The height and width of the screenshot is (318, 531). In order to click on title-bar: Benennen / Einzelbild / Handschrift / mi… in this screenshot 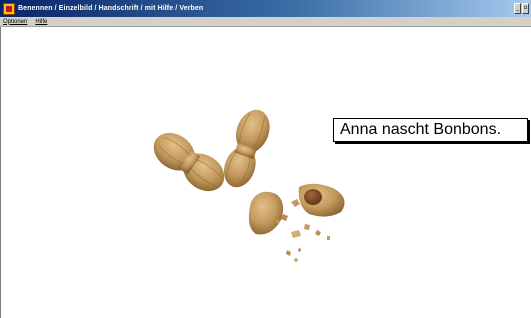, I will do `click(265, 8)`.